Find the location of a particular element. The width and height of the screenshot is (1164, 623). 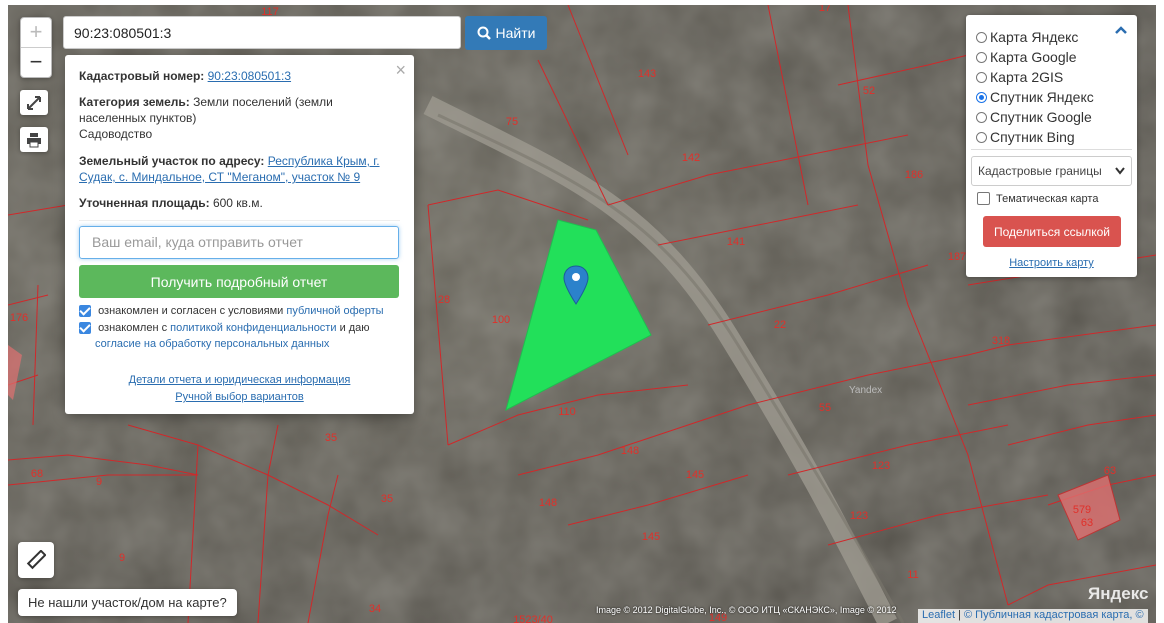

layer-option-label: Спутник Google is located at coordinates (1041, 117).